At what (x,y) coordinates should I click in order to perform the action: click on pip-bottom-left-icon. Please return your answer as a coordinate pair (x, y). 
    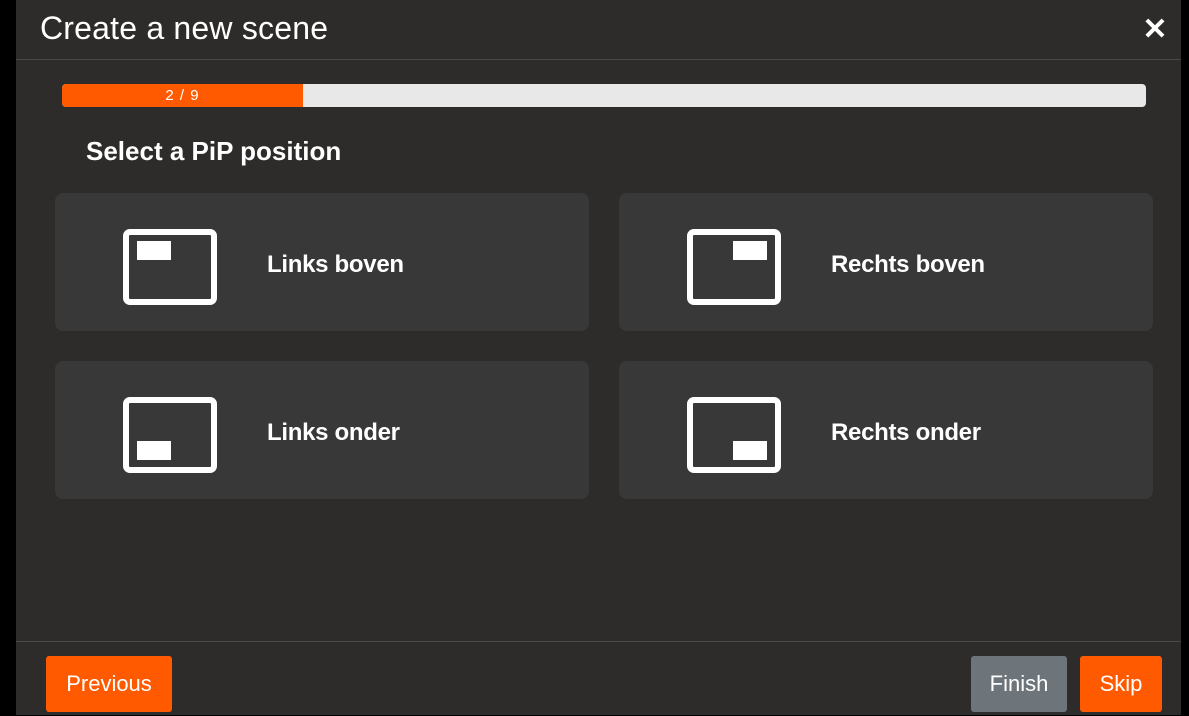
    Looking at the image, I should click on (170, 435).